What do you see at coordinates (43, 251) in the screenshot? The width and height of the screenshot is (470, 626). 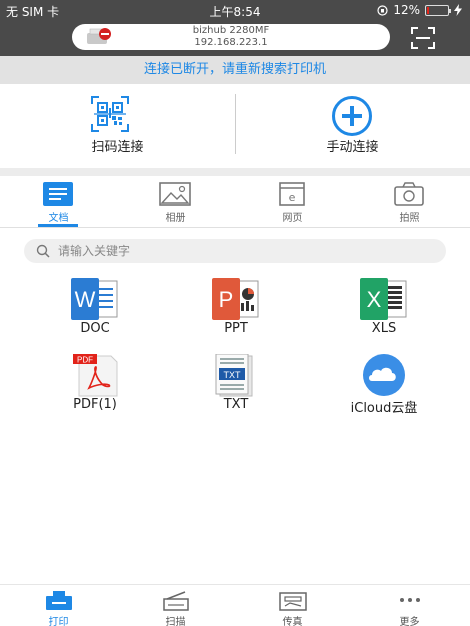 I see `search-icon` at bounding box center [43, 251].